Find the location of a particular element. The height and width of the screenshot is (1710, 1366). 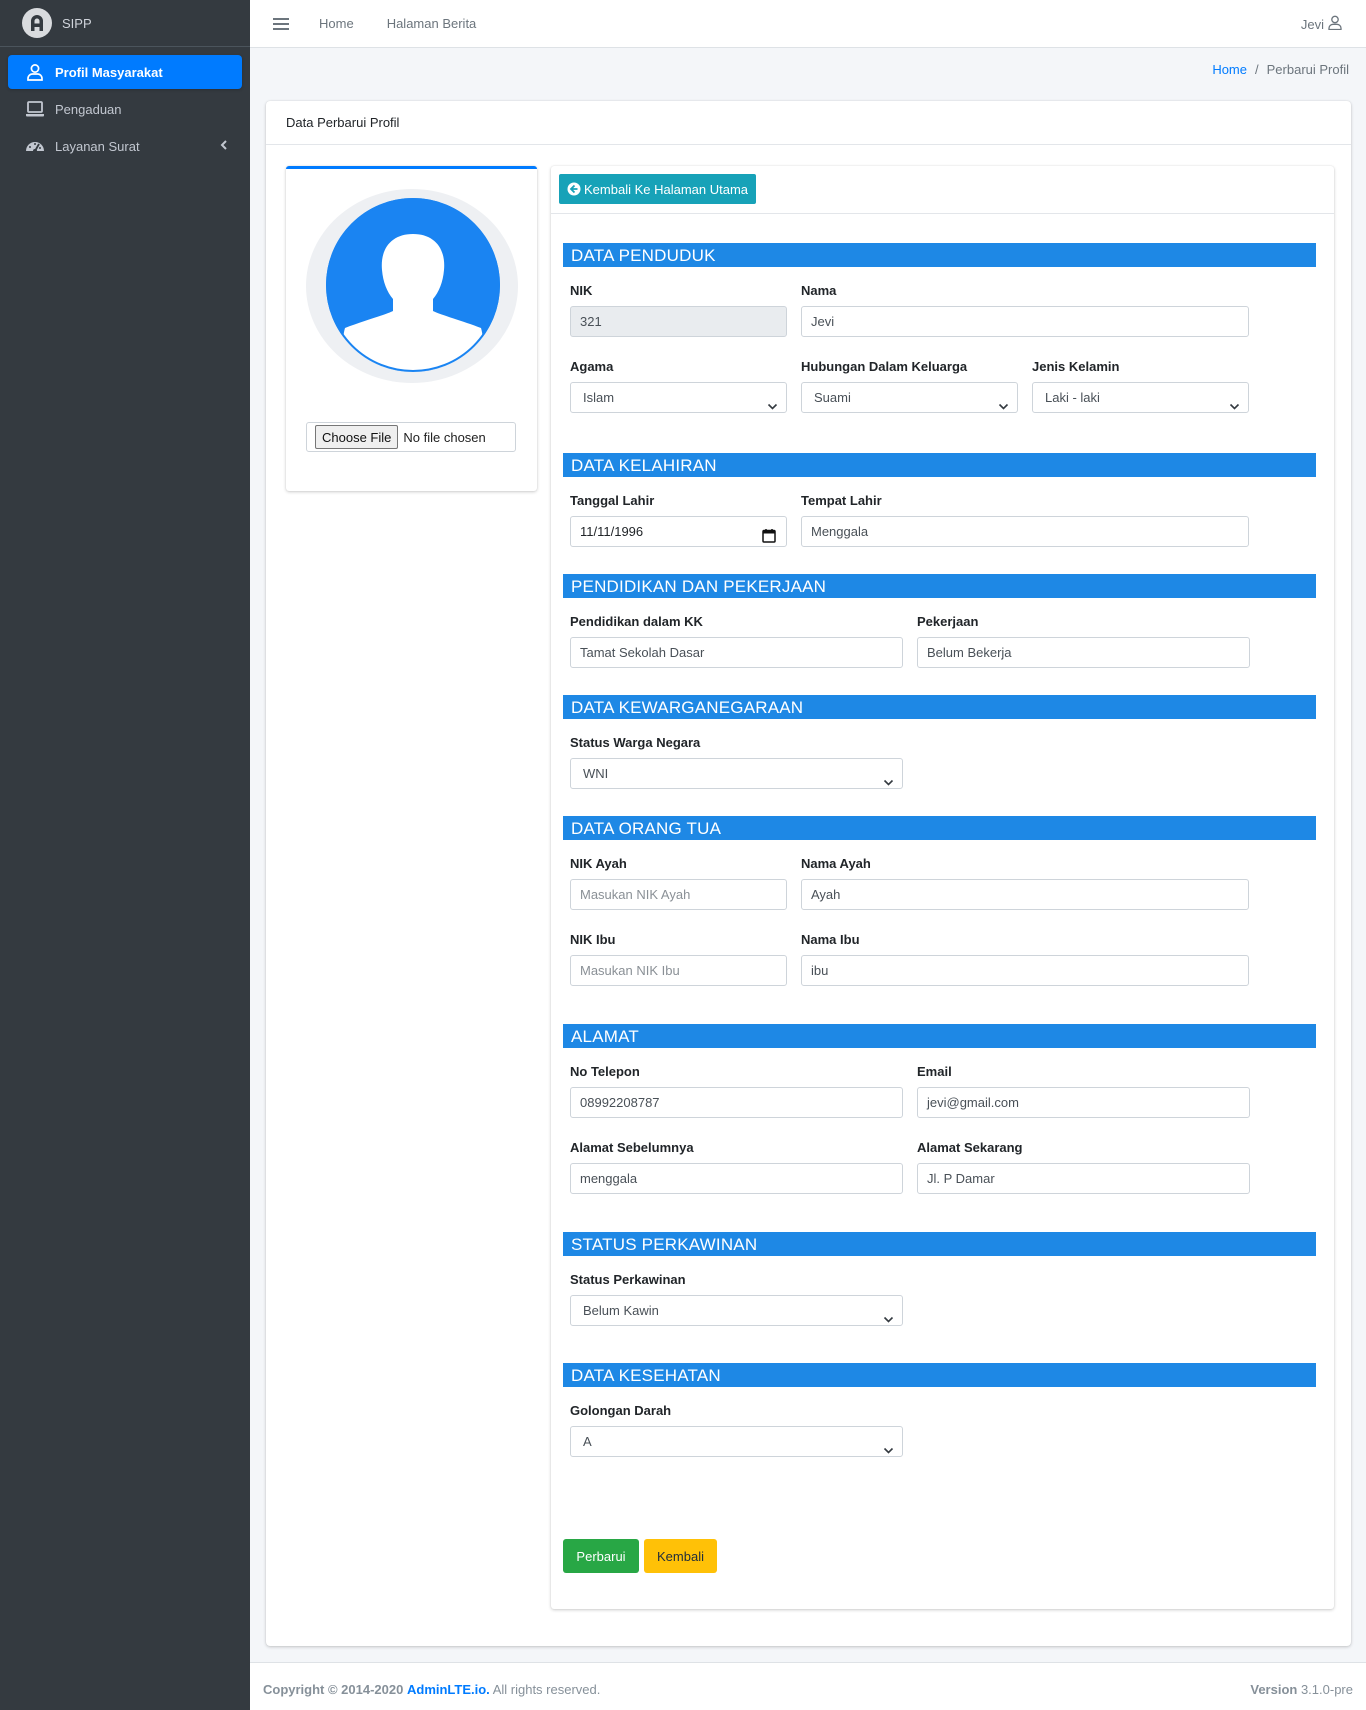

label-alamat-sekarang: Alamat Sekarang is located at coordinates (970, 1147).